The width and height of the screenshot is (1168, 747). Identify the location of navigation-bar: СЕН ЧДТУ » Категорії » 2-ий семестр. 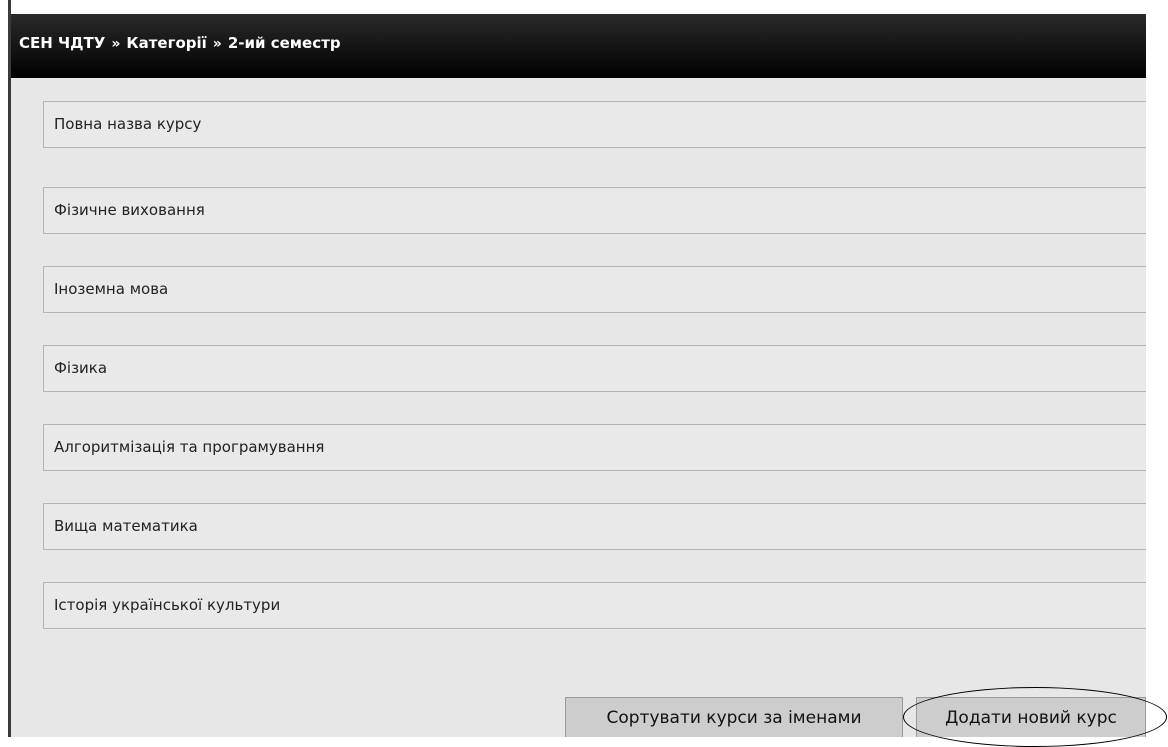
(578, 46).